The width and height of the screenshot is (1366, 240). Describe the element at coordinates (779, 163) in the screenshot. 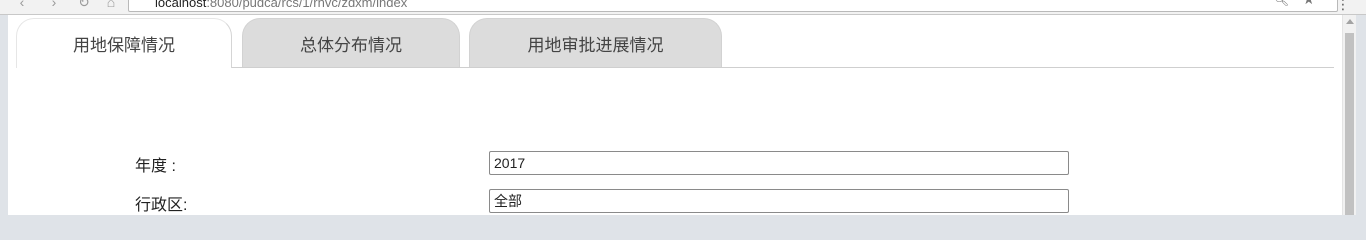

I see `year-input` at that location.